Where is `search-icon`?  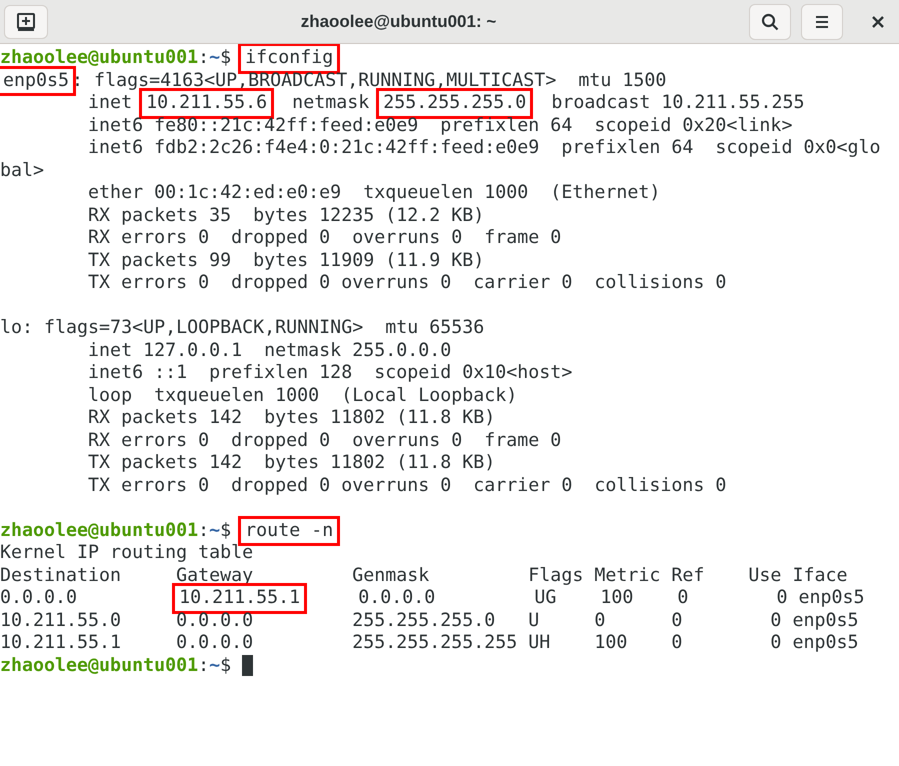 search-icon is located at coordinates (770, 21).